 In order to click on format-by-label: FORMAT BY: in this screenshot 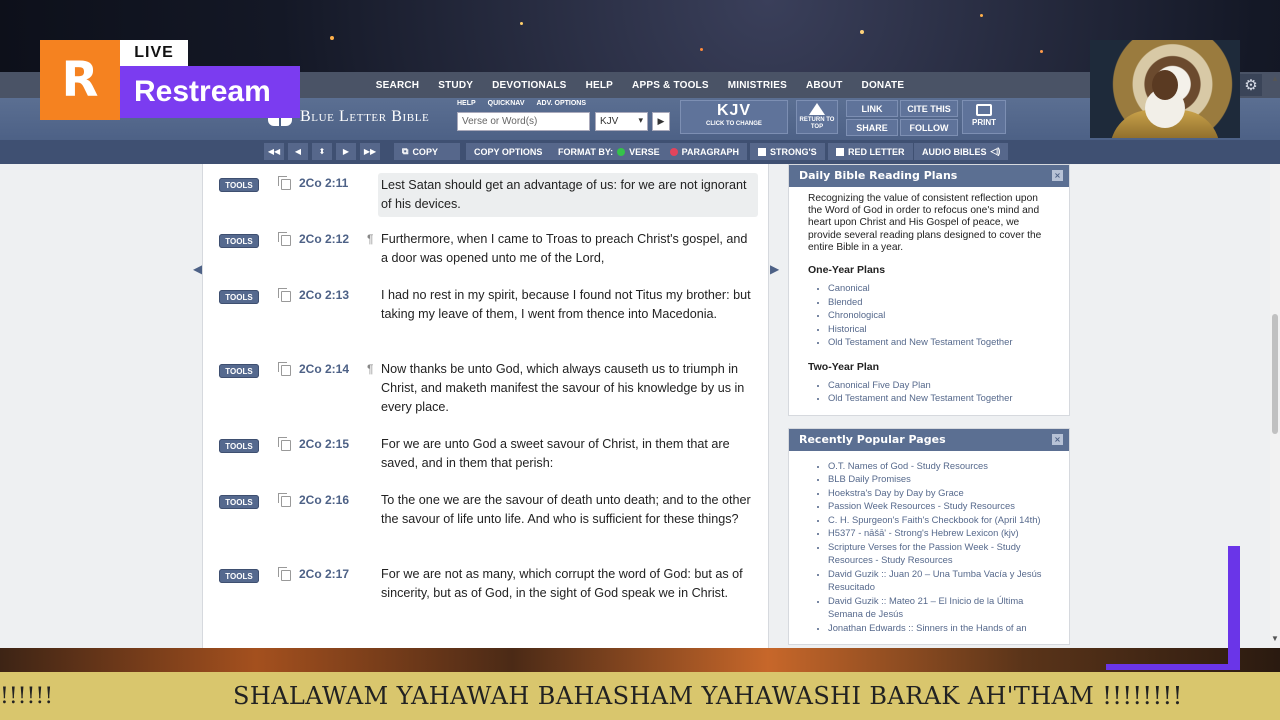, I will do `click(586, 151)`.